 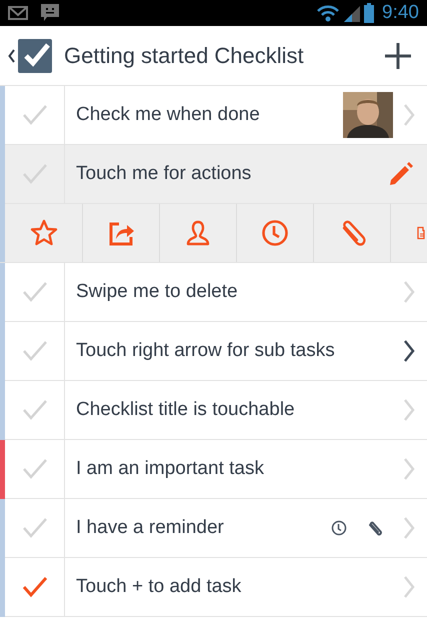 What do you see at coordinates (35, 55) in the screenshot?
I see `checklist-logo-icon` at bounding box center [35, 55].